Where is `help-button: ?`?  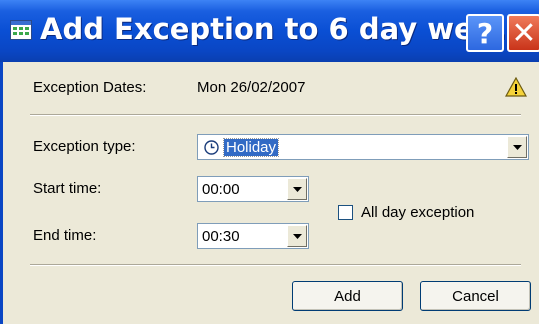
help-button: ? is located at coordinates (485, 33).